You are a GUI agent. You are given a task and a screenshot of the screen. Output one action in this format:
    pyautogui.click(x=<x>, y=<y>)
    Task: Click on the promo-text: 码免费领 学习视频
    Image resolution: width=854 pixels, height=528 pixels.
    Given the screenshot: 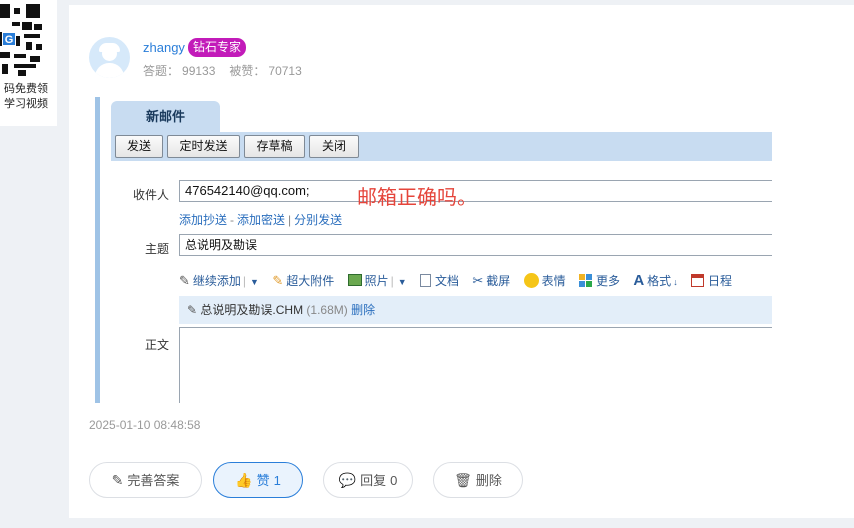 What is the action you would take?
    pyautogui.click(x=26, y=97)
    